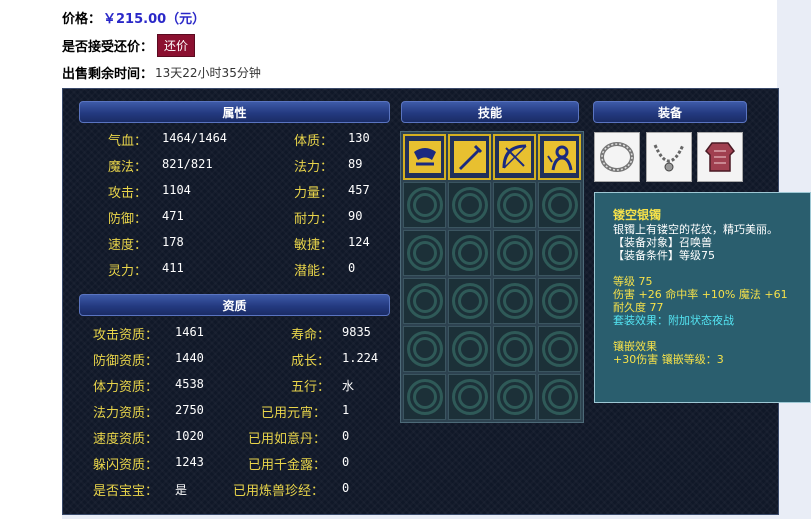  Describe the element at coordinates (173, 242) in the screenshot. I see `attr-value-speed: 178` at that location.